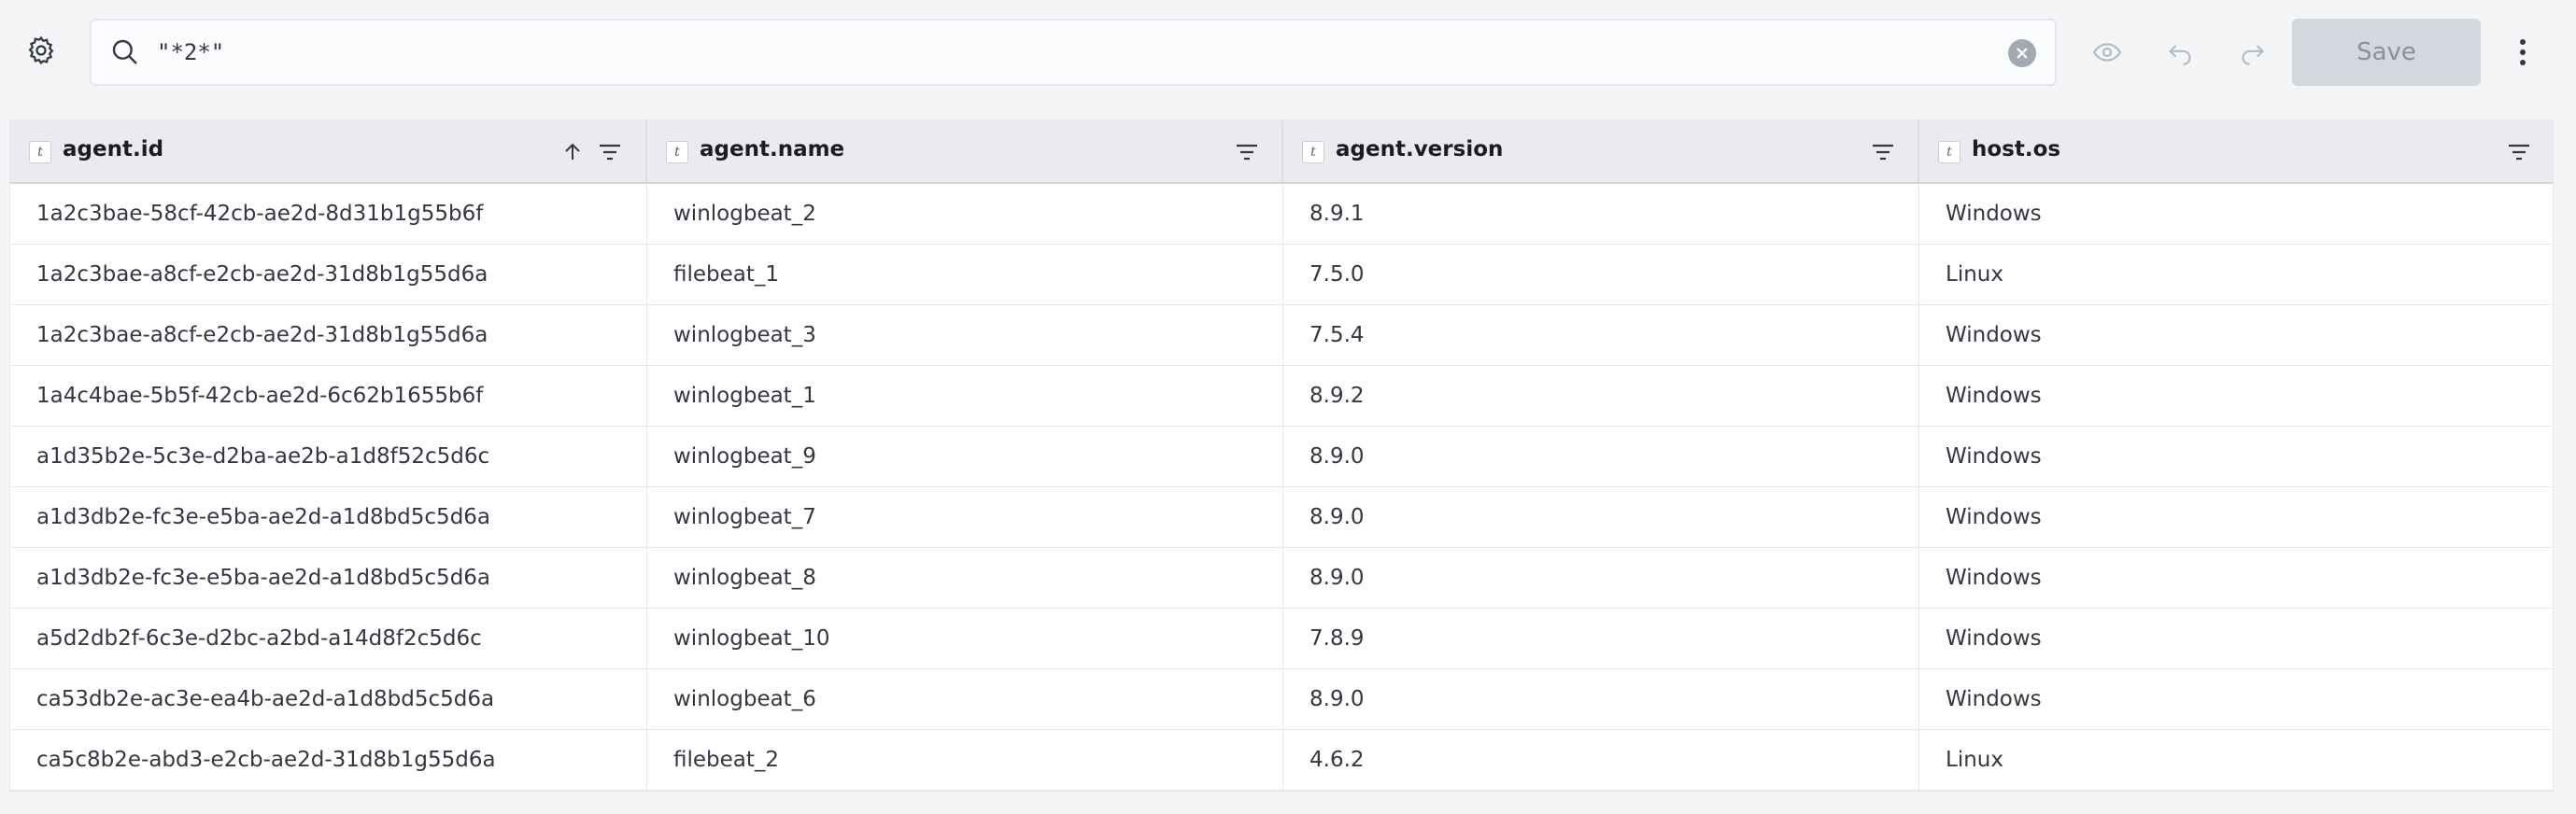  What do you see at coordinates (1601, 214) in the screenshot?
I see `cell-agent-version: 8.9.1` at bounding box center [1601, 214].